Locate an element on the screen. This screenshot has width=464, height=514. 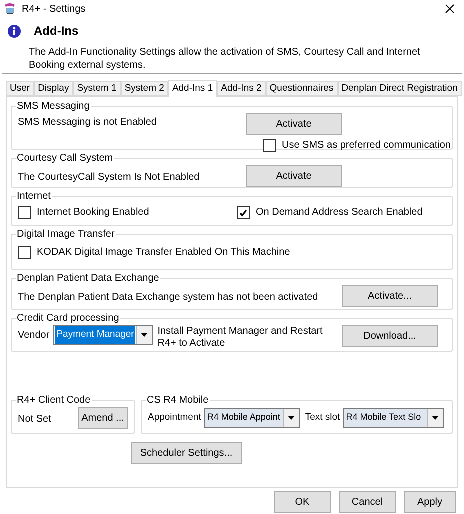
group-title: Credit Card processing is located at coordinates (68, 318).